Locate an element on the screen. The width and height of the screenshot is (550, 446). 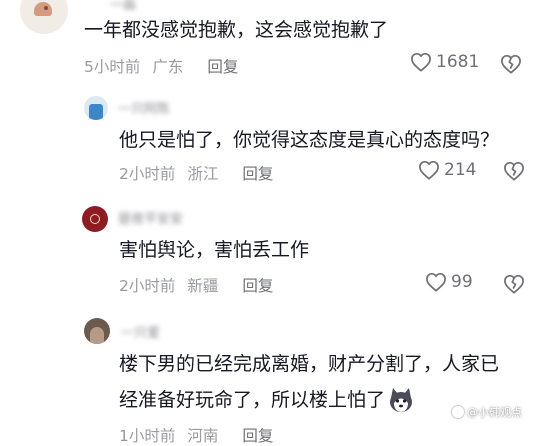
comment-location: 河南 is located at coordinates (203, 436).